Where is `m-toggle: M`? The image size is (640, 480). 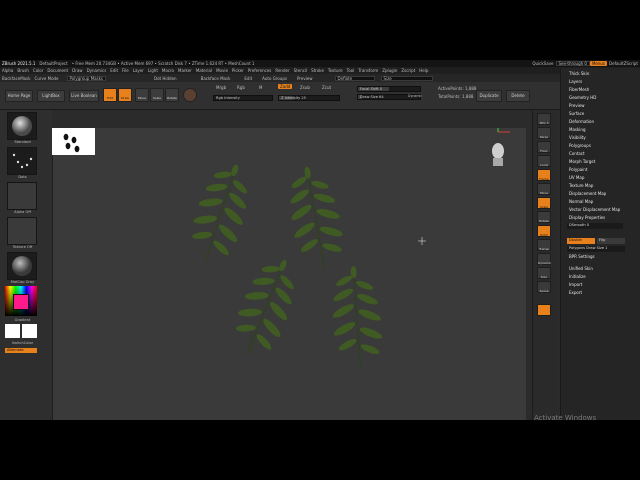 m-toggle: M is located at coordinates (260, 87).